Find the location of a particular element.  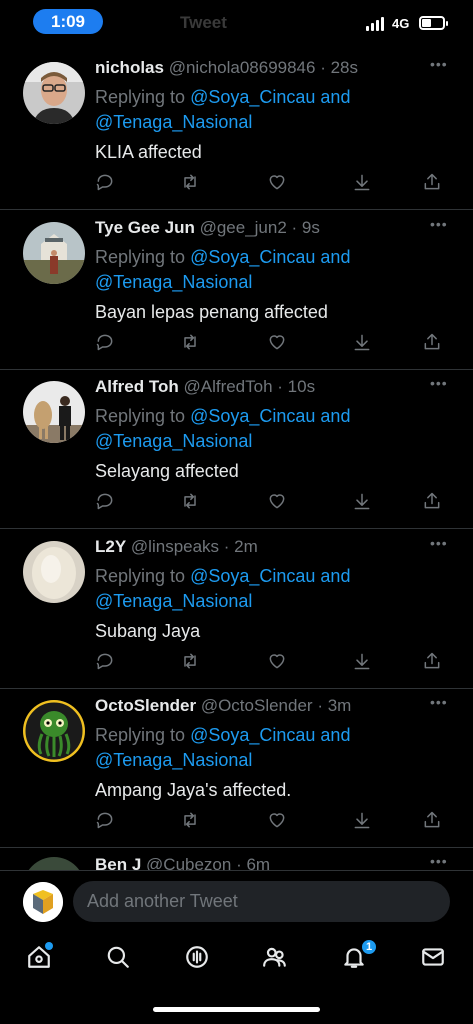

tweet-time: · 3m is located at coordinates (334, 705).